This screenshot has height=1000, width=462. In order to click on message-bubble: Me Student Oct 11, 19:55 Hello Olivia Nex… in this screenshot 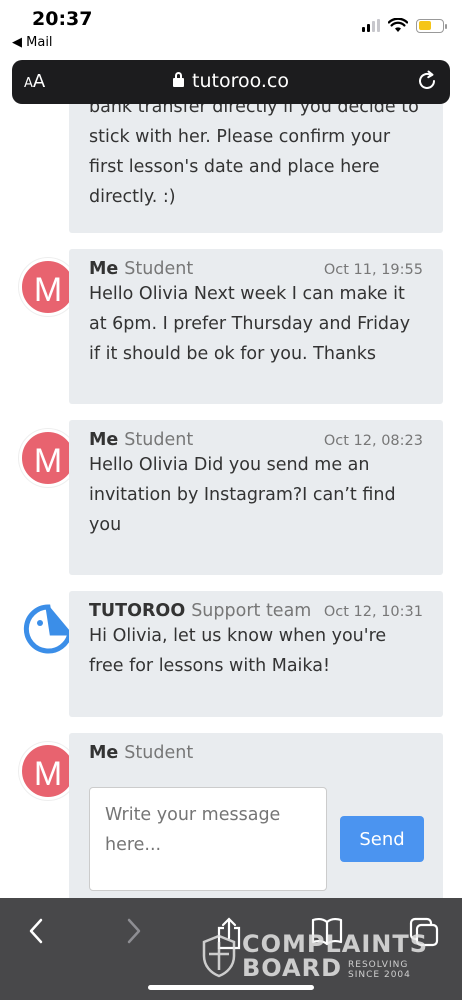, I will do `click(256, 326)`.